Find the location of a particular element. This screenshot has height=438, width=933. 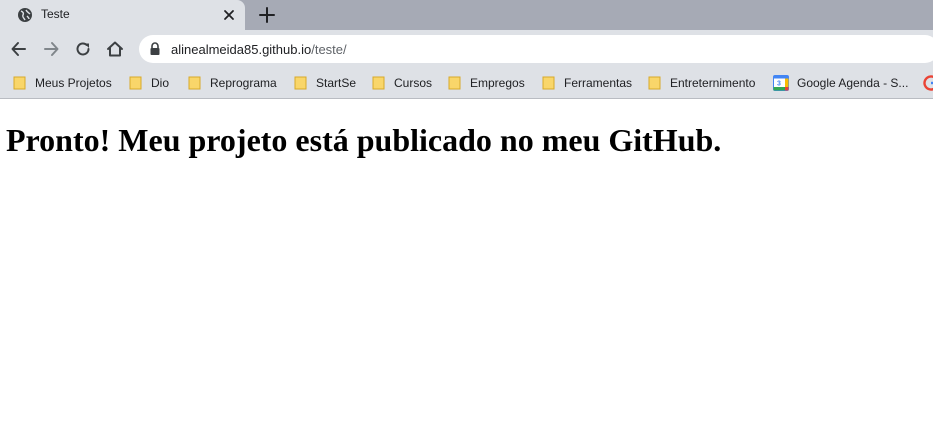

bookmark-label: Reprograma is located at coordinates (243, 83).